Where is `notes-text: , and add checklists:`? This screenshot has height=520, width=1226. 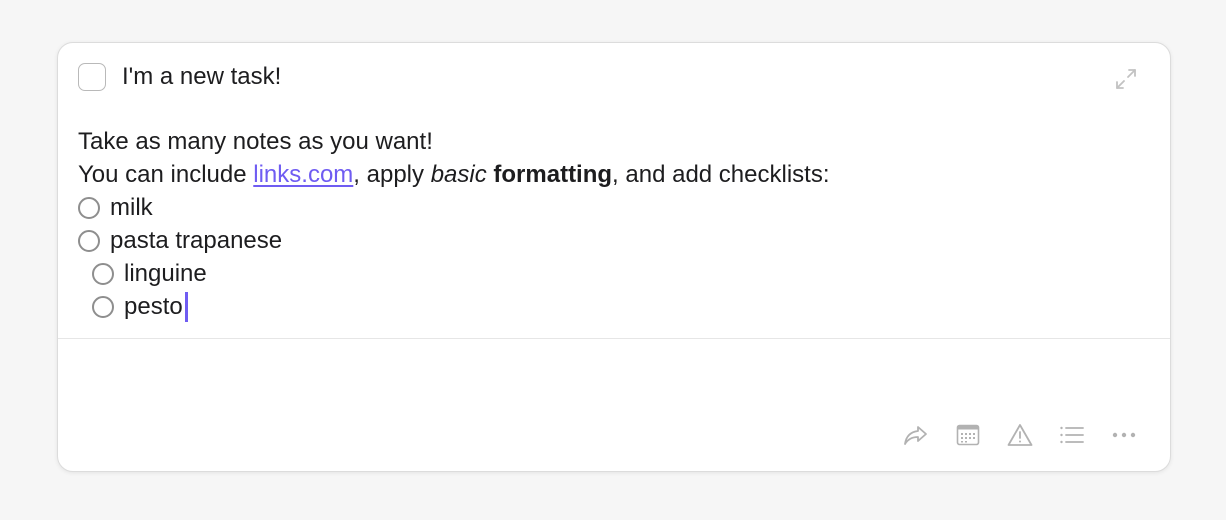 notes-text: , and add checklists: is located at coordinates (721, 174).